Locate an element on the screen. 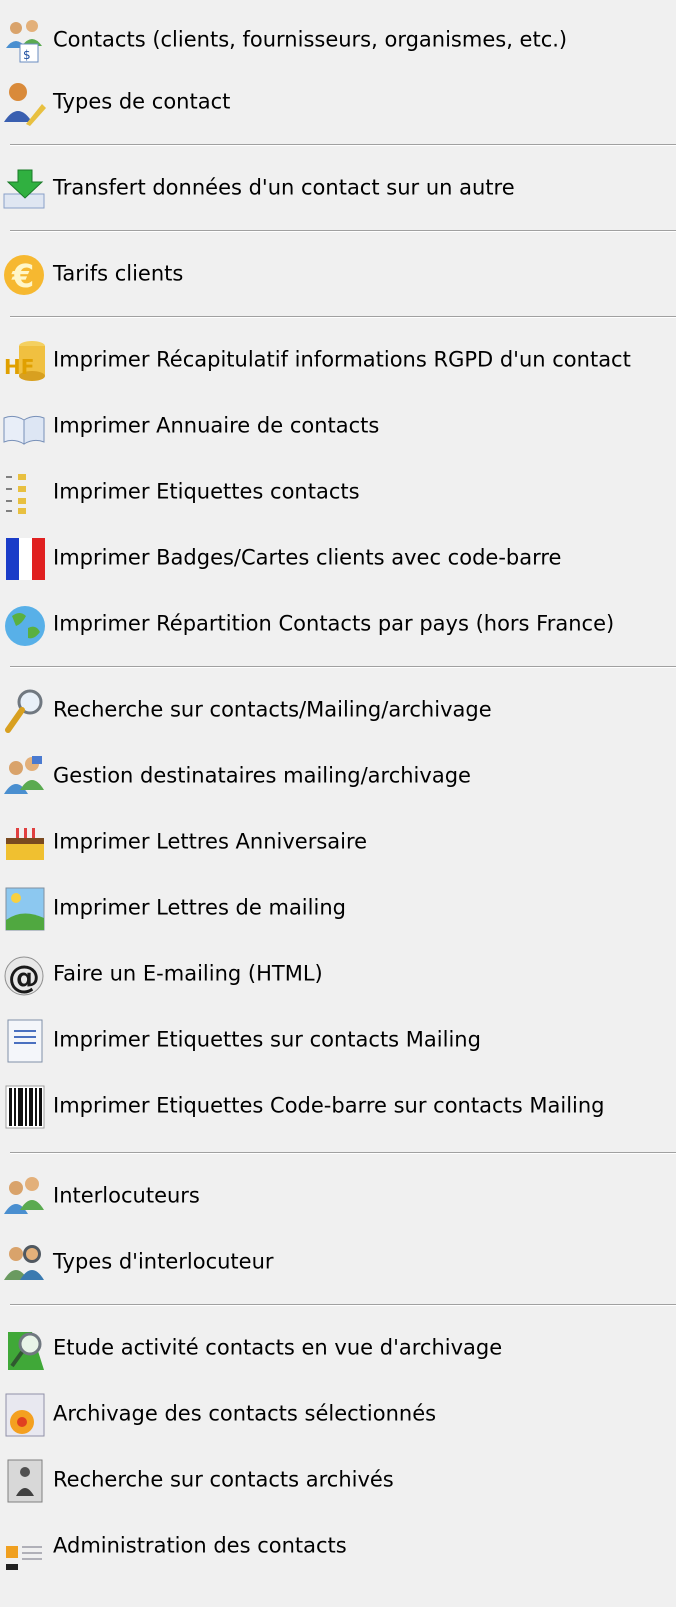 Image resolution: width=676 pixels, height=1607 pixels. menu-item-mailing-recipients: Gestion destinataires mailing/archivage is located at coordinates (338, 776).